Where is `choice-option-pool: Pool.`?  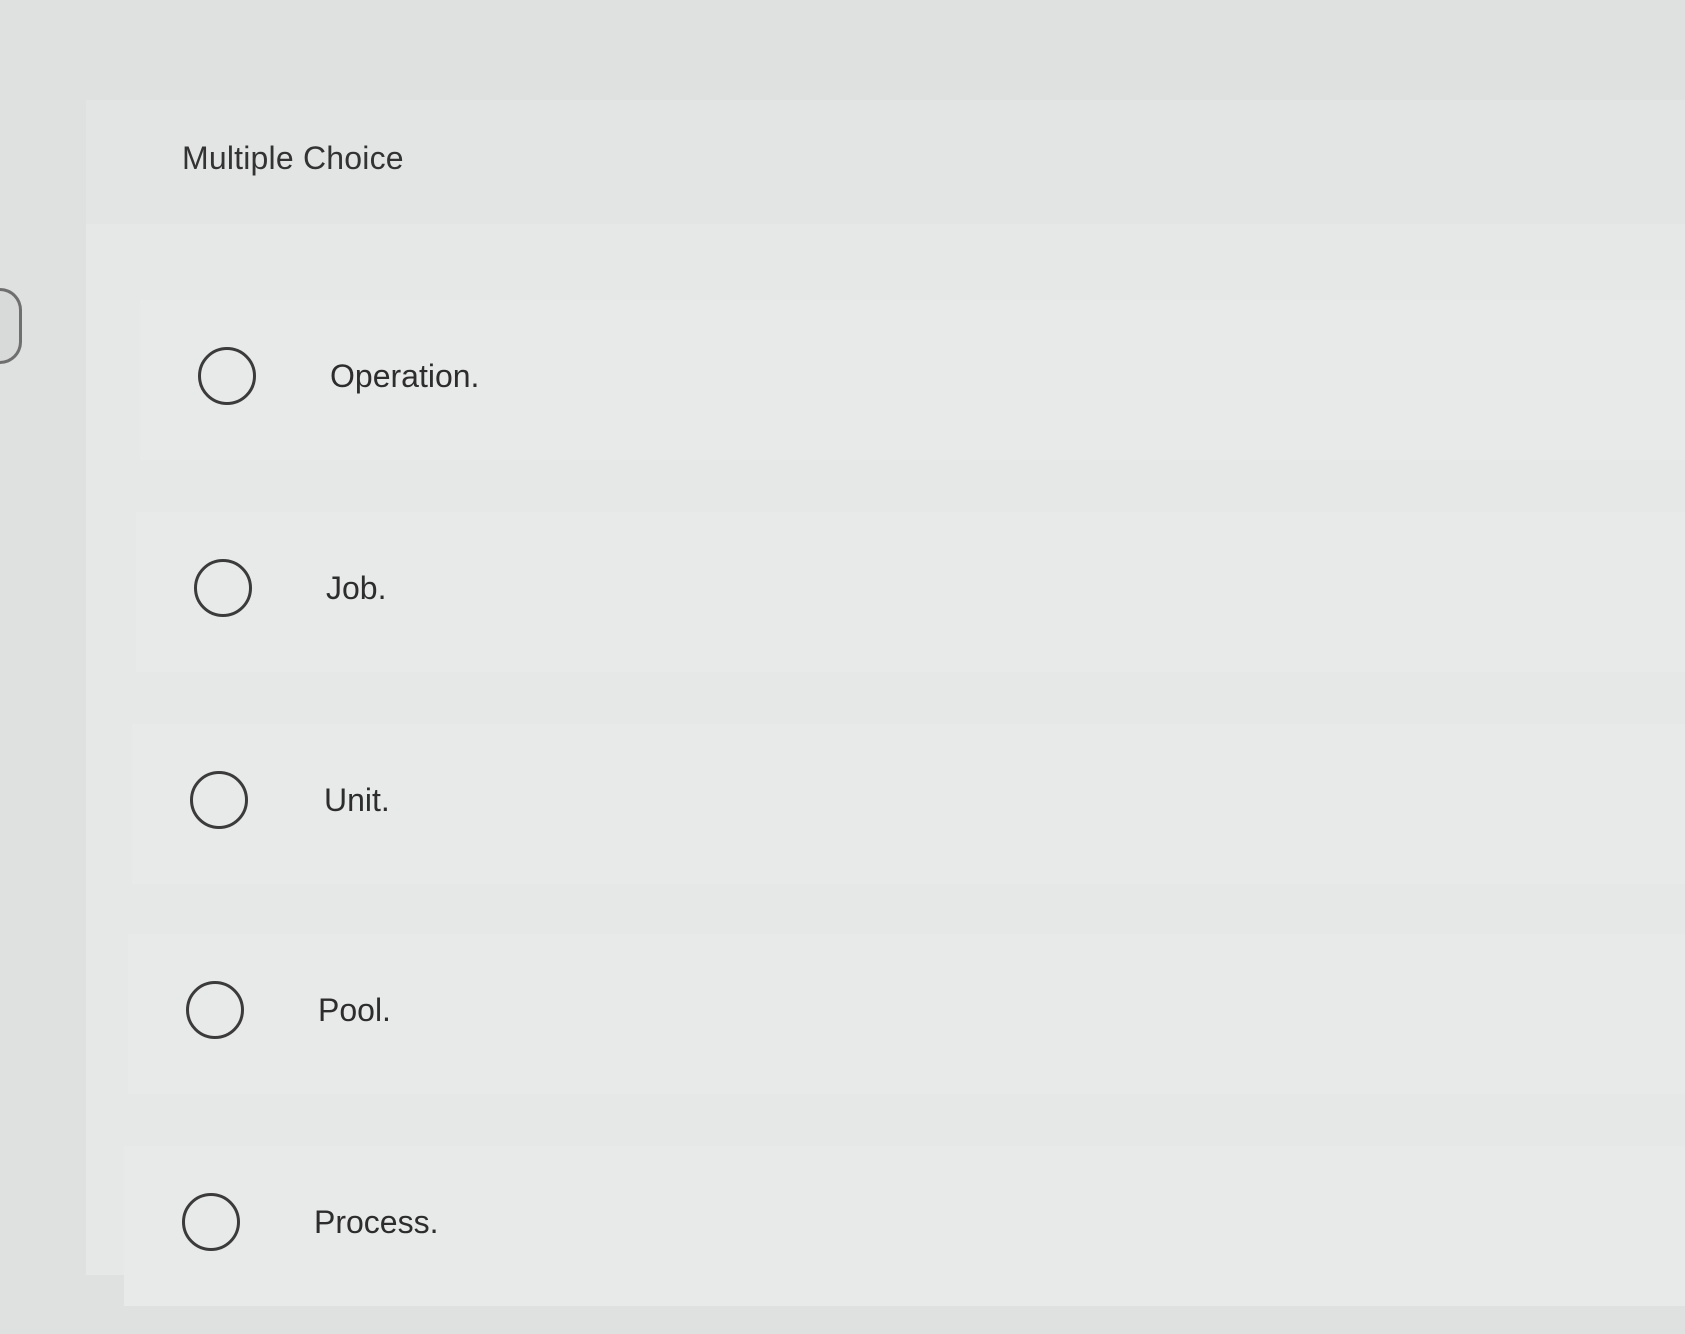 choice-option-pool: Pool. is located at coordinates (906, 1014).